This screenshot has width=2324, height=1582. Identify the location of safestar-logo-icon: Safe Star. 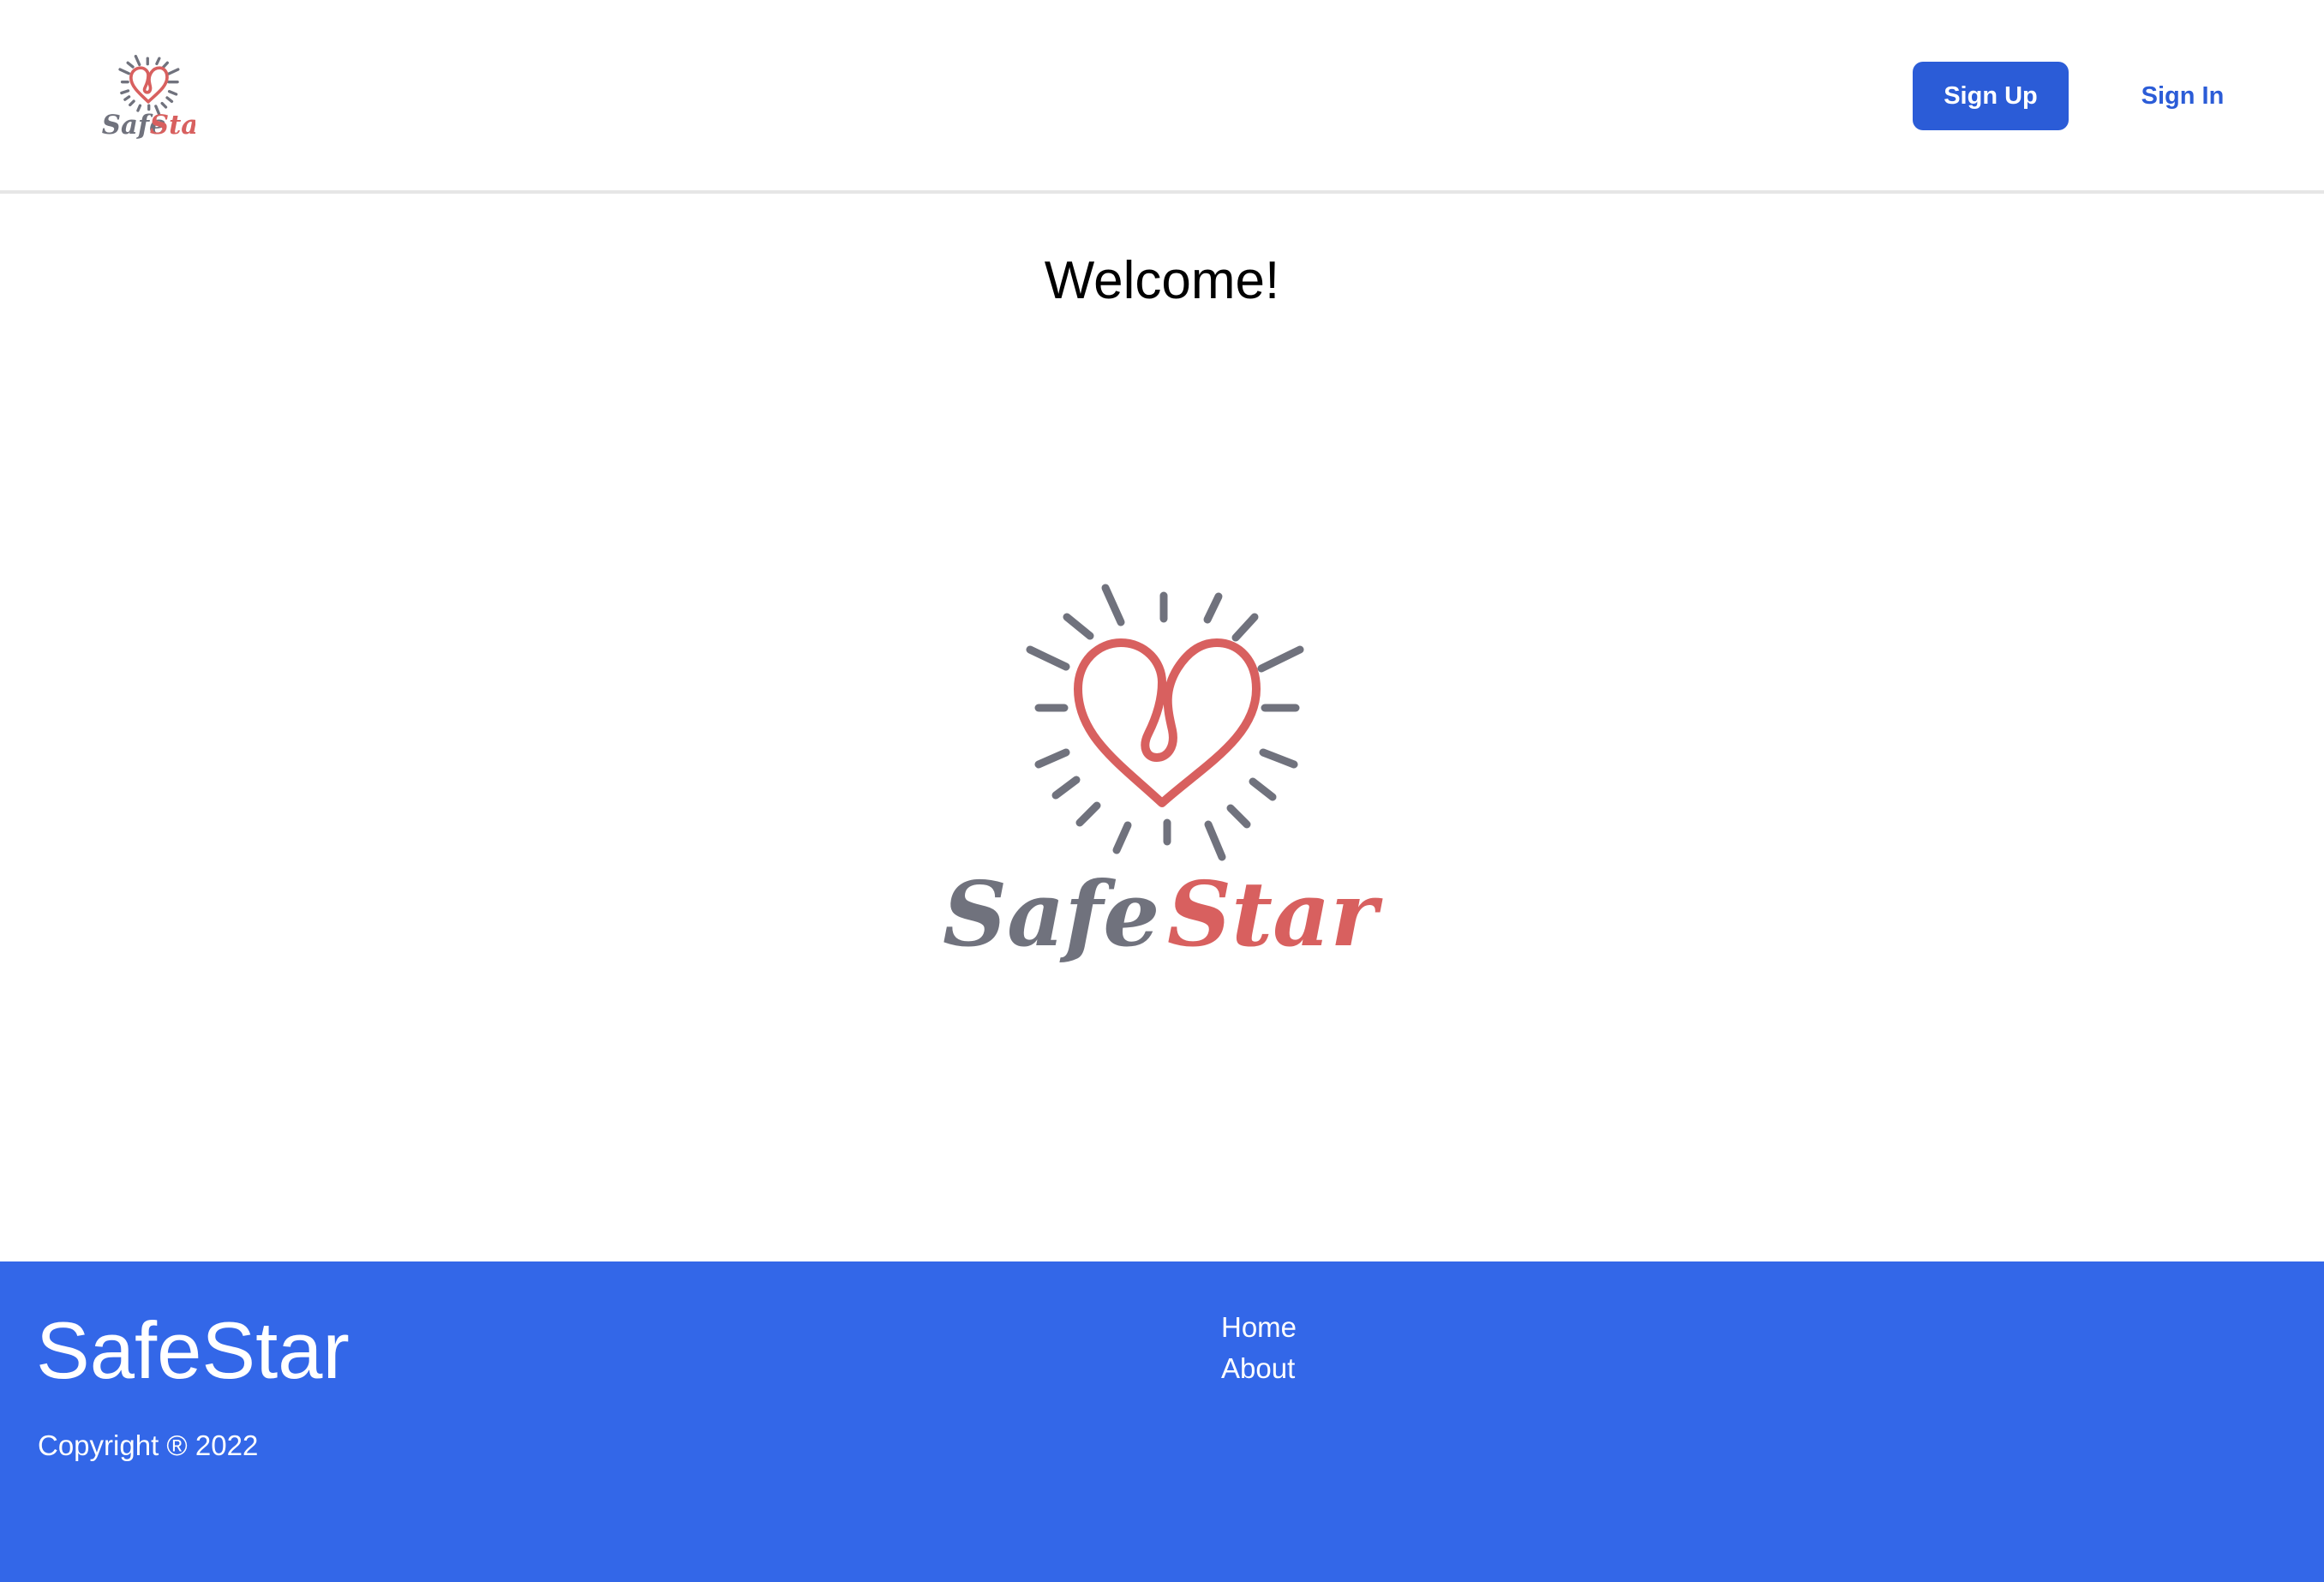
(148, 98).